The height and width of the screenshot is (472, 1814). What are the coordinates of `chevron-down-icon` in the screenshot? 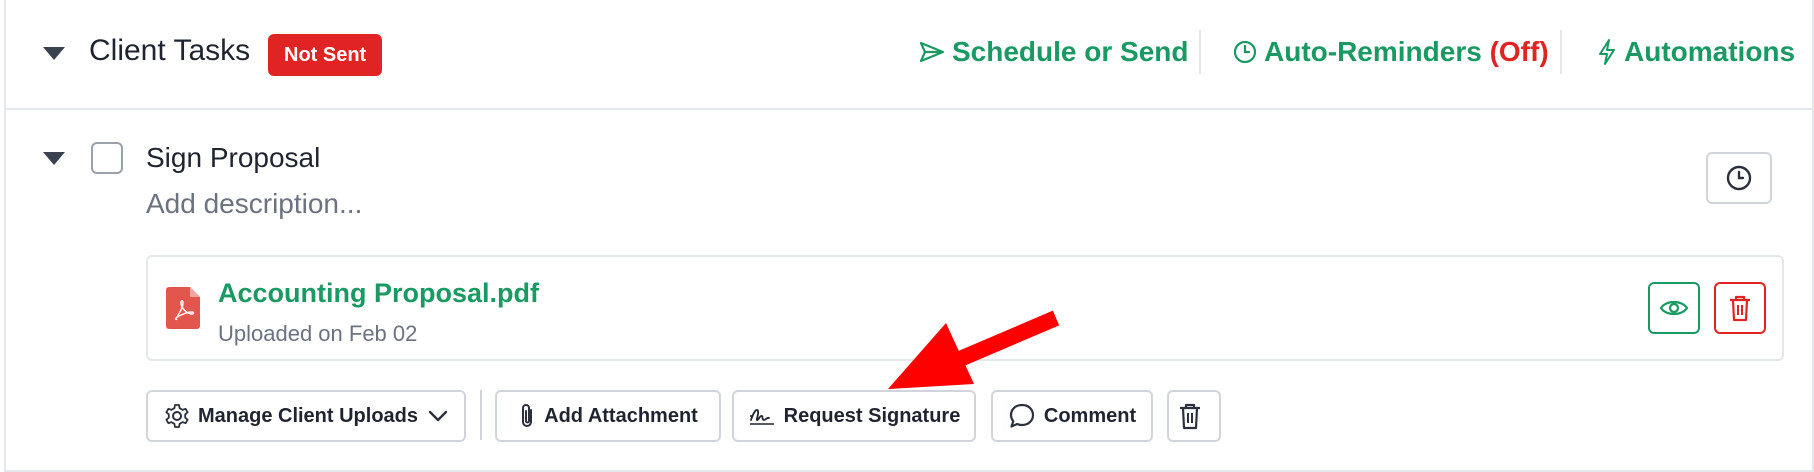 It's located at (438, 416).